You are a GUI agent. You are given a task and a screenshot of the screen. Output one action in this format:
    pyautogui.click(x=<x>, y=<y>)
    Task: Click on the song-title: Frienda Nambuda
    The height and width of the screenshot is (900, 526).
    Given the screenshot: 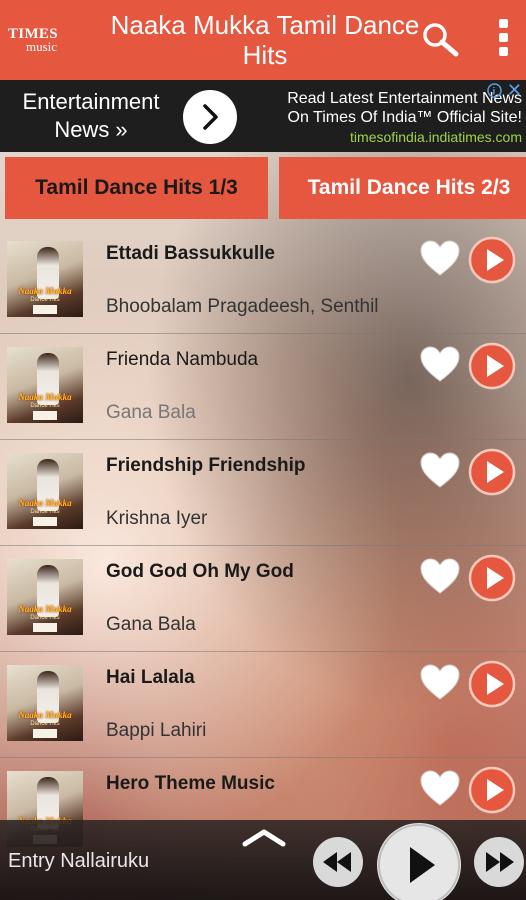 What is the action you would take?
    pyautogui.click(x=182, y=359)
    